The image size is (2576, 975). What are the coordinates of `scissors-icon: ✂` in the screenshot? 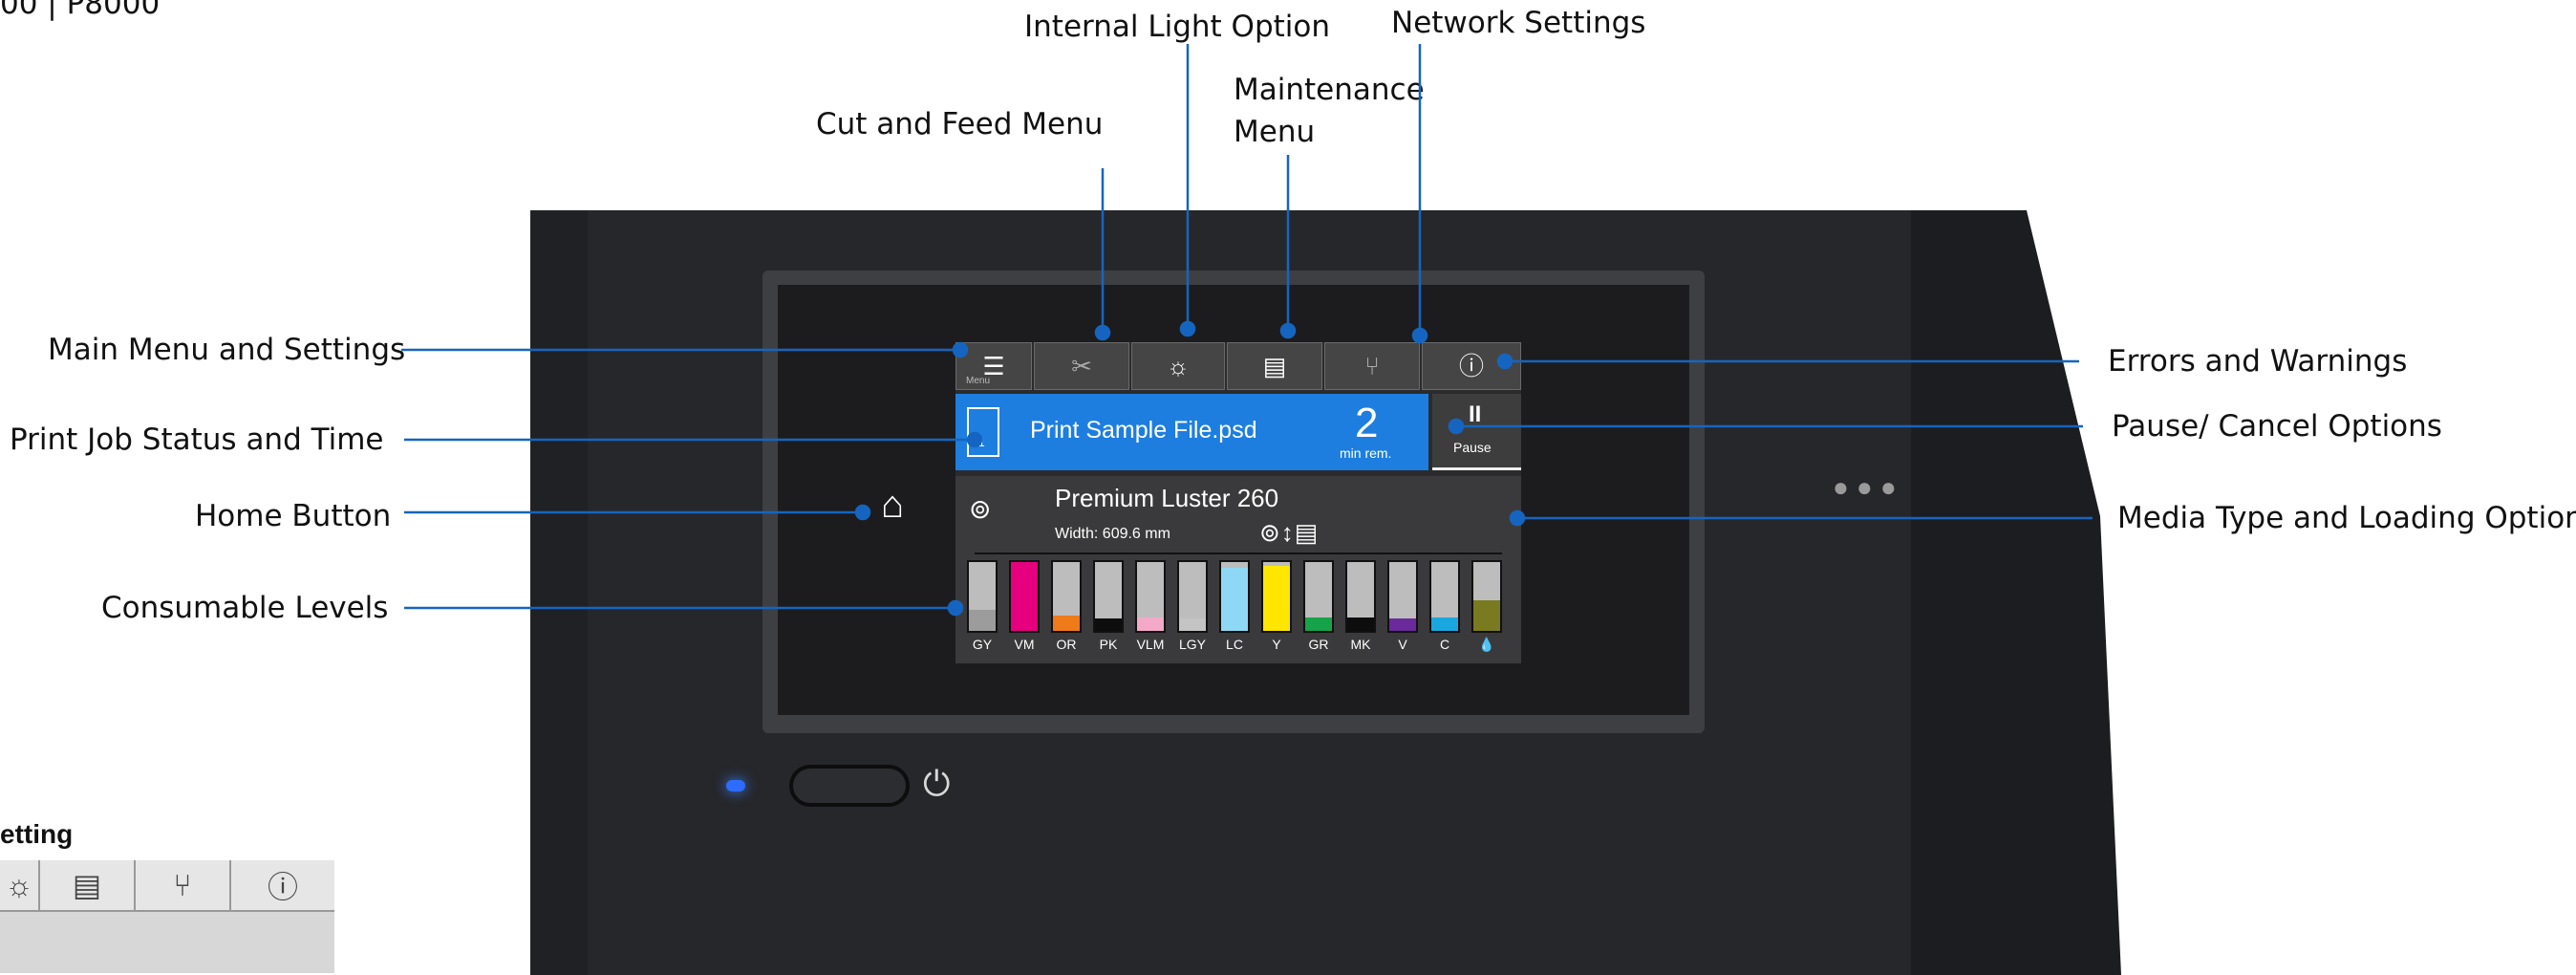 It's located at (1081, 366).